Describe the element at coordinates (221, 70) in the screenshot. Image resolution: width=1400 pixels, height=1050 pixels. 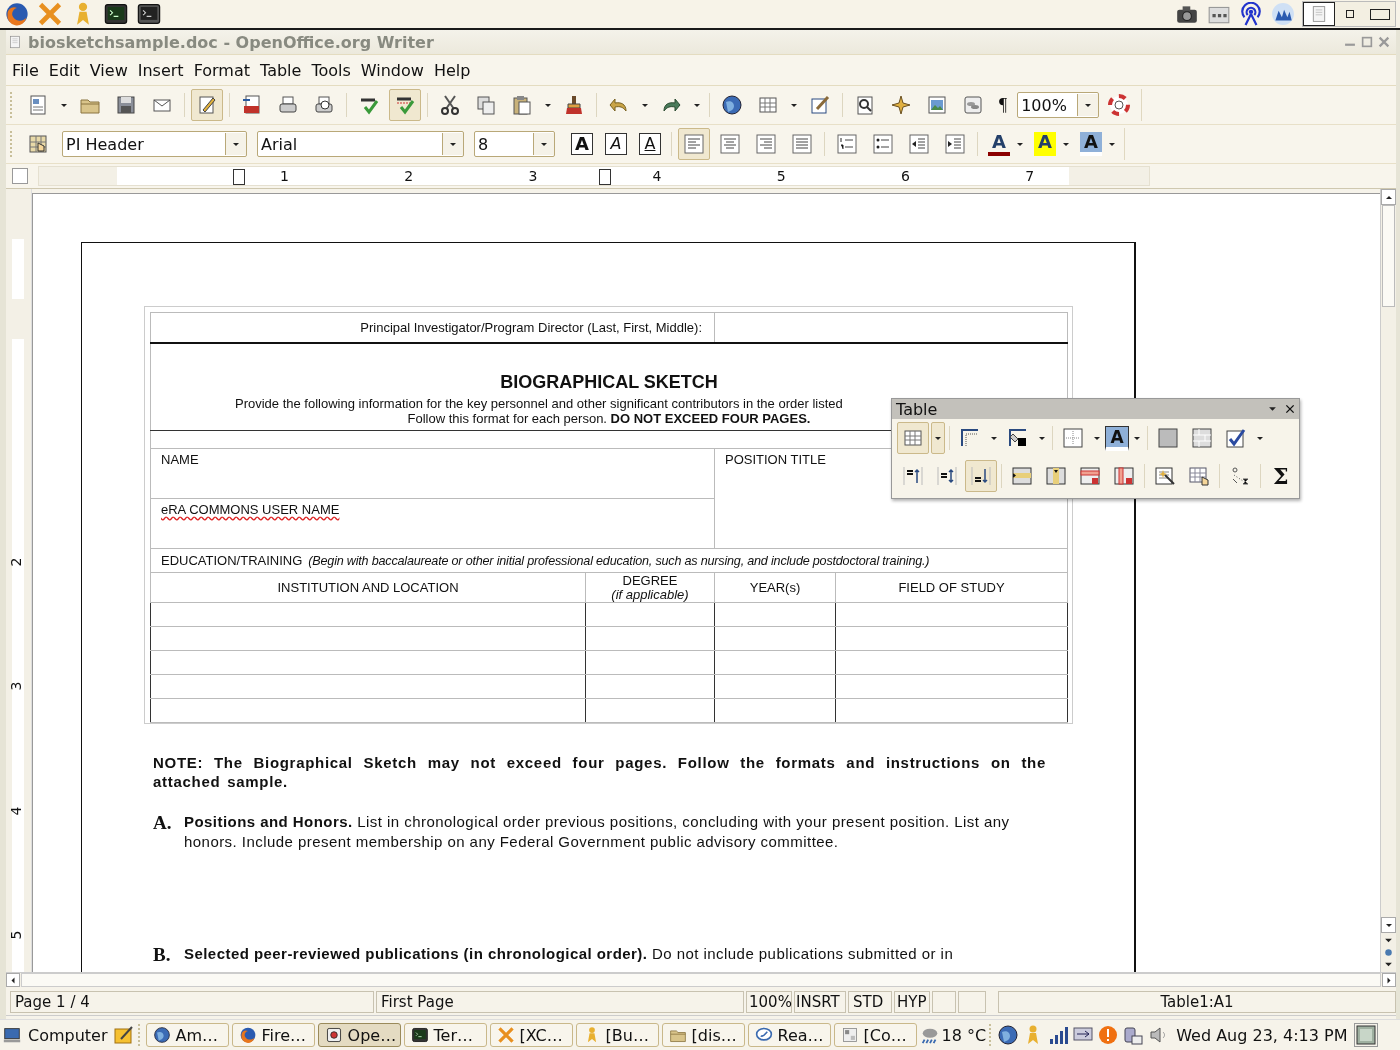
I see `menu-item: Format` at that location.